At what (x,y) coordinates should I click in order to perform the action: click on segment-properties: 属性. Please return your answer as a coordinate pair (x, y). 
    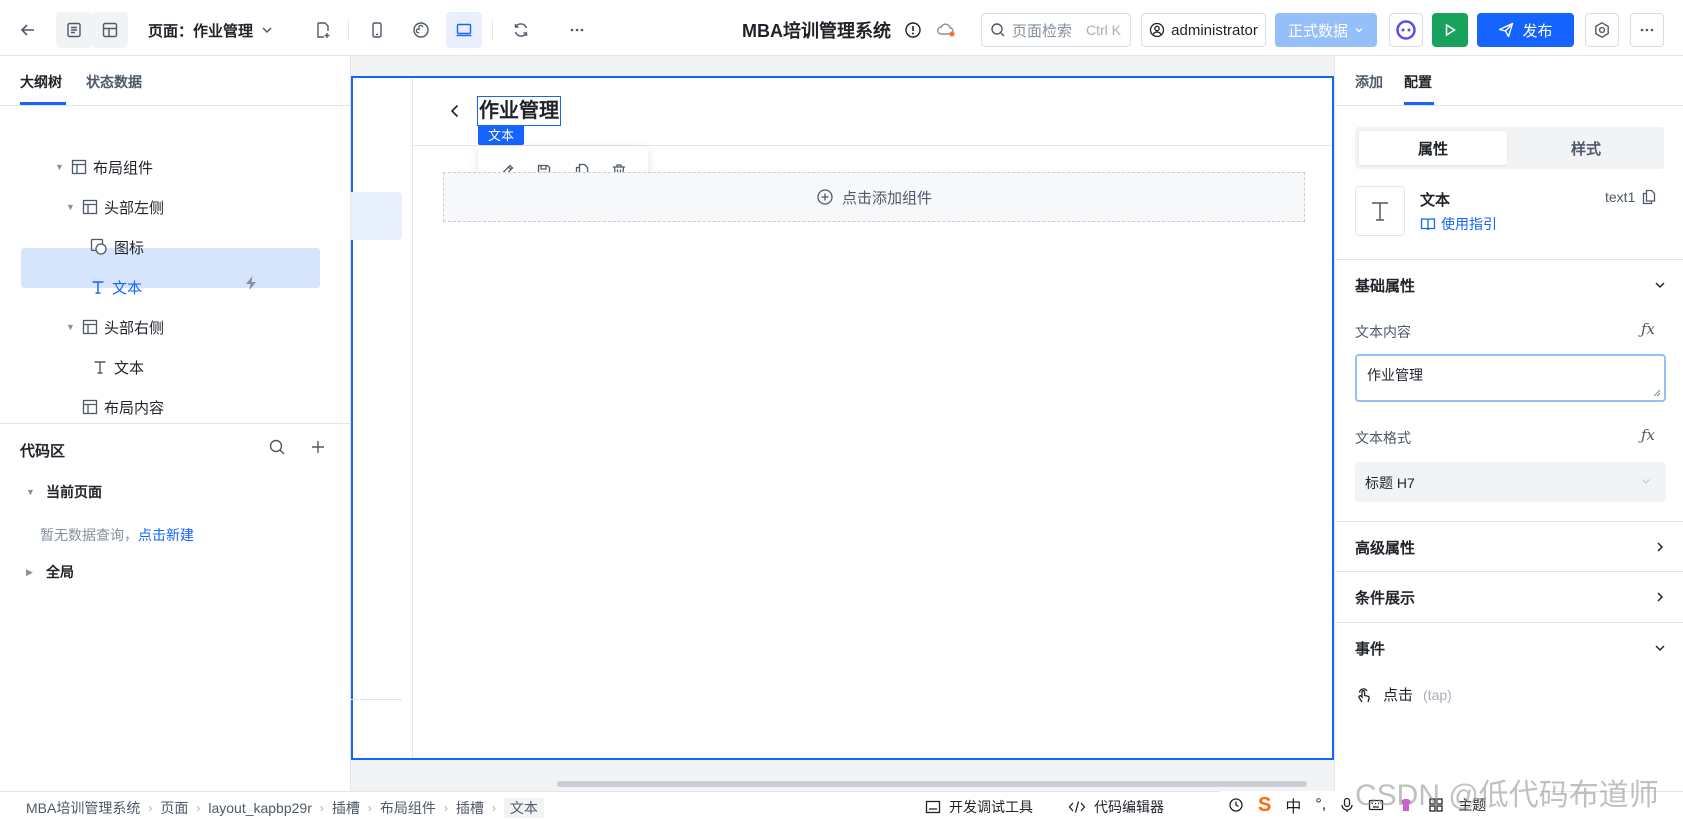
    Looking at the image, I should click on (1433, 148).